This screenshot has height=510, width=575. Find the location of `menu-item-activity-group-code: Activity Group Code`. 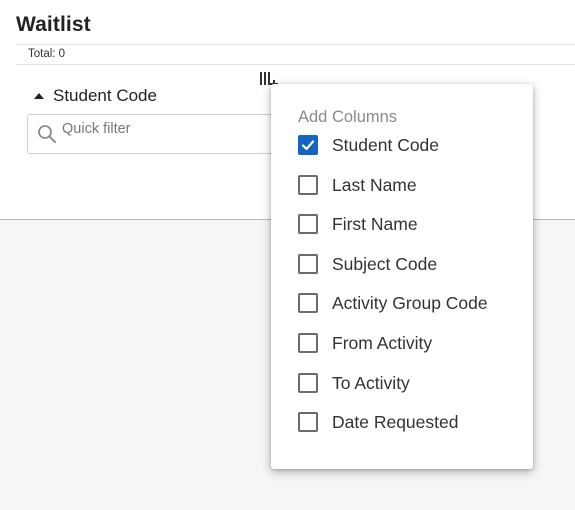

menu-item-activity-group-code: Activity Group Code is located at coordinates (410, 303).